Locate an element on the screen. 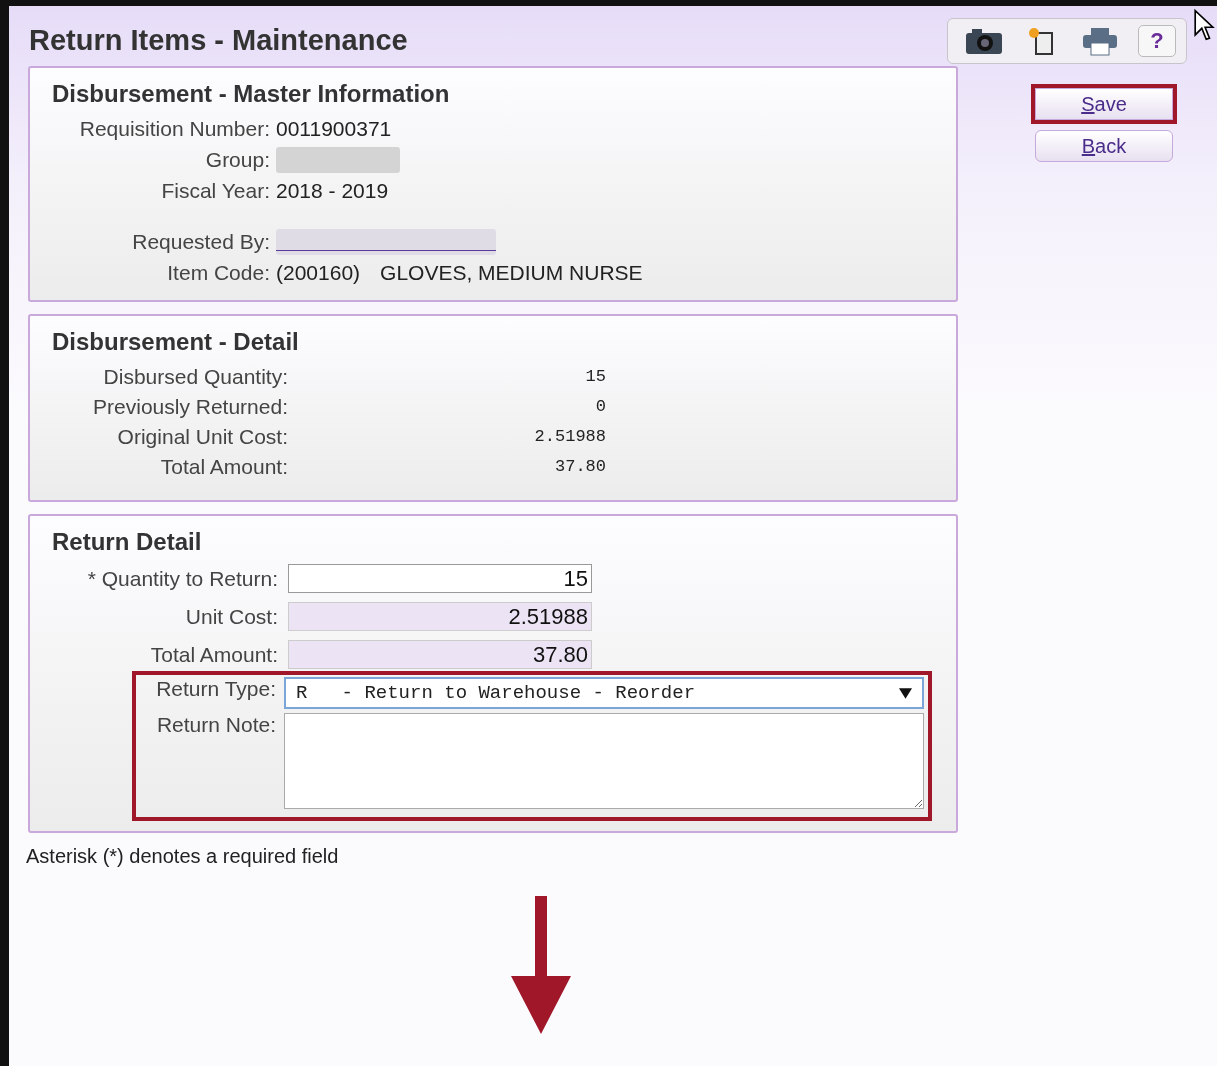  field-value: 15 is located at coordinates (595, 377).